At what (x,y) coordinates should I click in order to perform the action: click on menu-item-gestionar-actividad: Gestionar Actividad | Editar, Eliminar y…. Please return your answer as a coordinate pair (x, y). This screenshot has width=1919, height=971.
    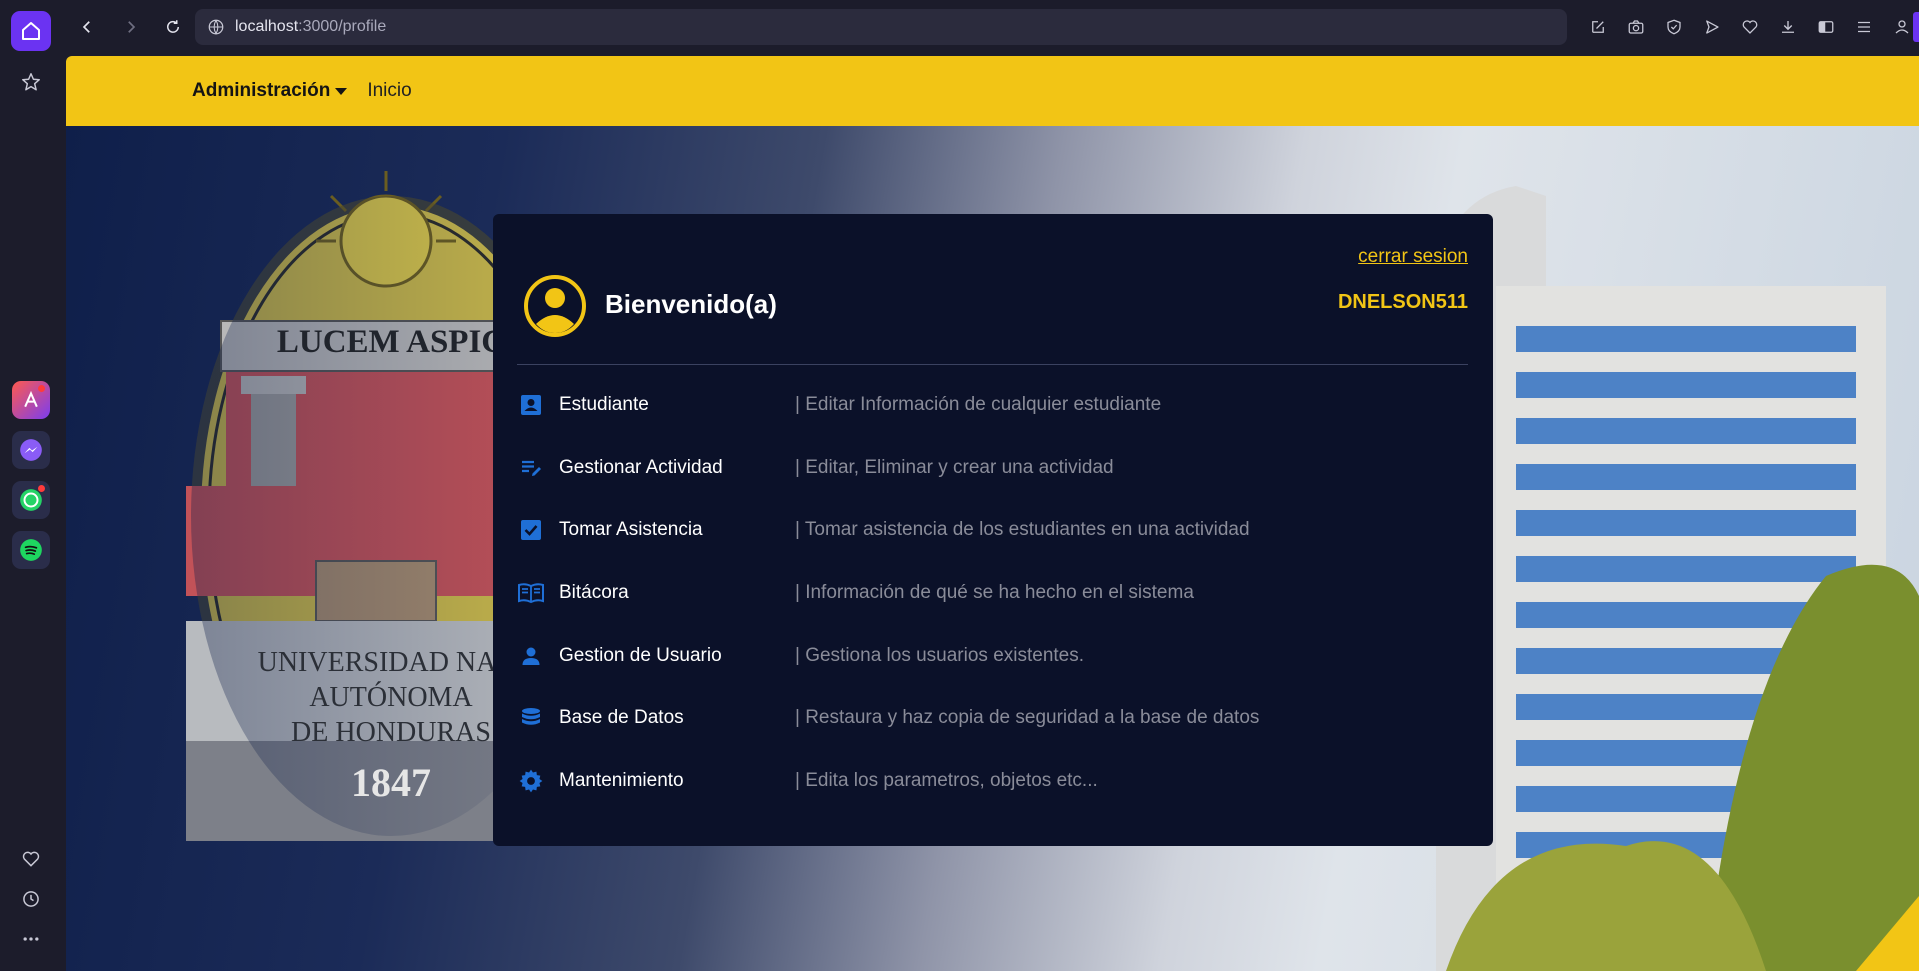
    Looking at the image, I should click on (992, 468).